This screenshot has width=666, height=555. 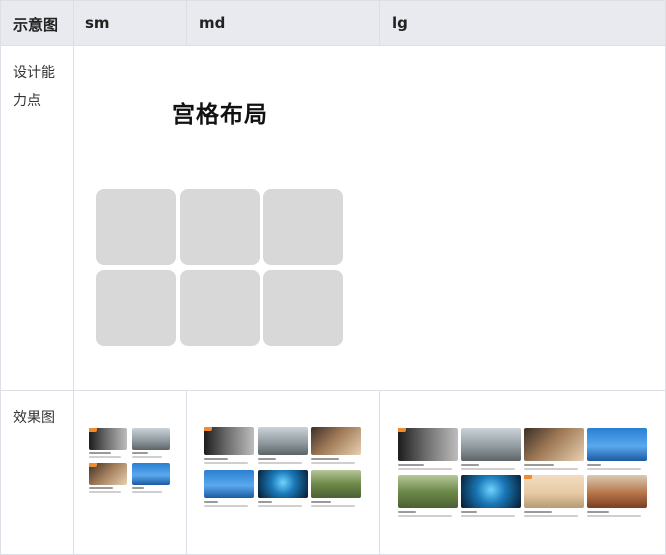 I want to click on header-label-lg: lg, so click(x=400, y=23).